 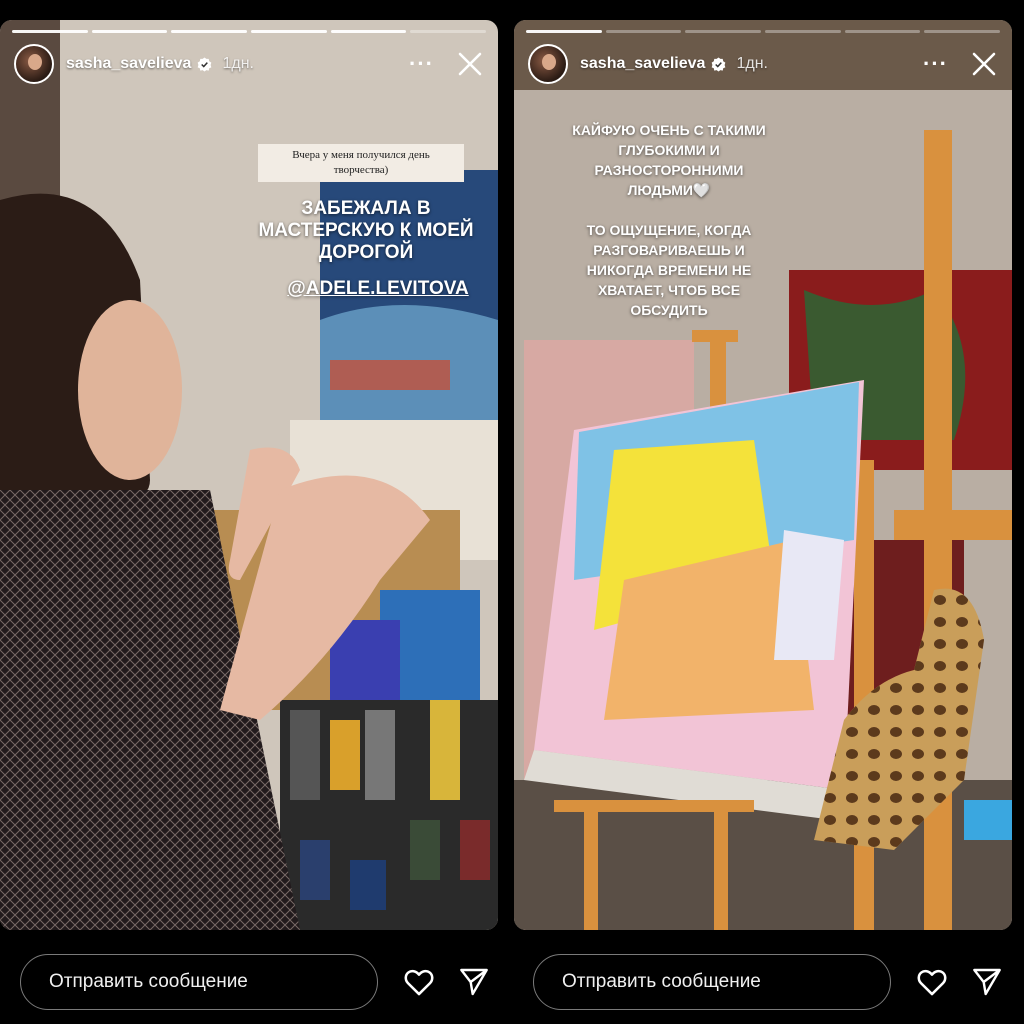 What do you see at coordinates (361, 163) in the screenshot?
I see `caption-box: Вчера у меня получился день творчества)` at bounding box center [361, 163].